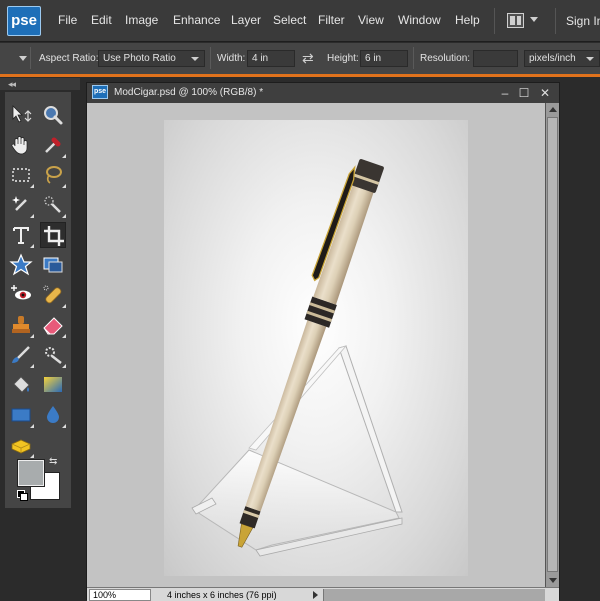 This screenshot has width=600, height=601. What do you see at coordinates (67, 20) in the screenshot?
I see `menu-file: File` at bounding box center [67, 20].